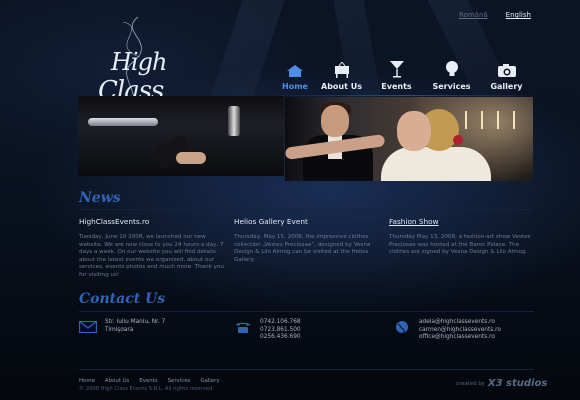 The height and width of the screenshot is (400, 580). I want to click on footer-link-events: Events, so click(148, 381).